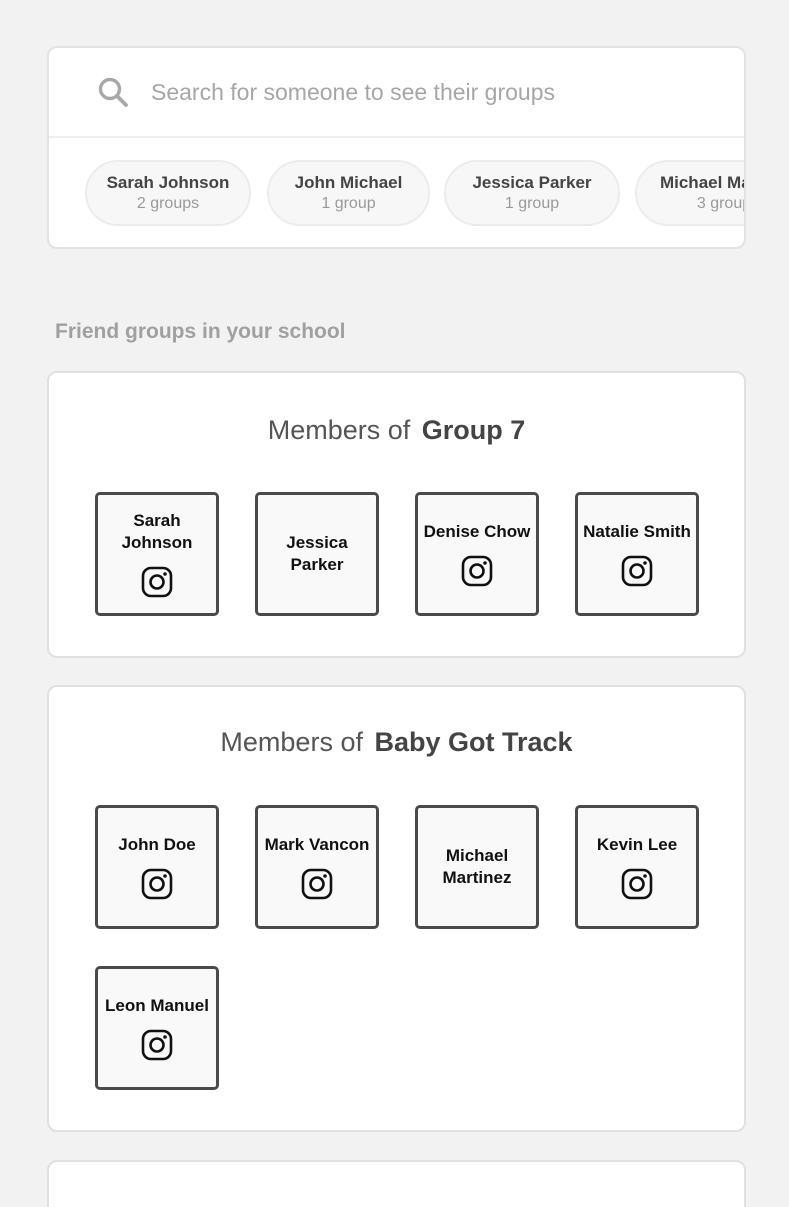  Describe the element at coordinates (720, 203) in the screenshot. I see `chip-count: 3 groups` at that location.